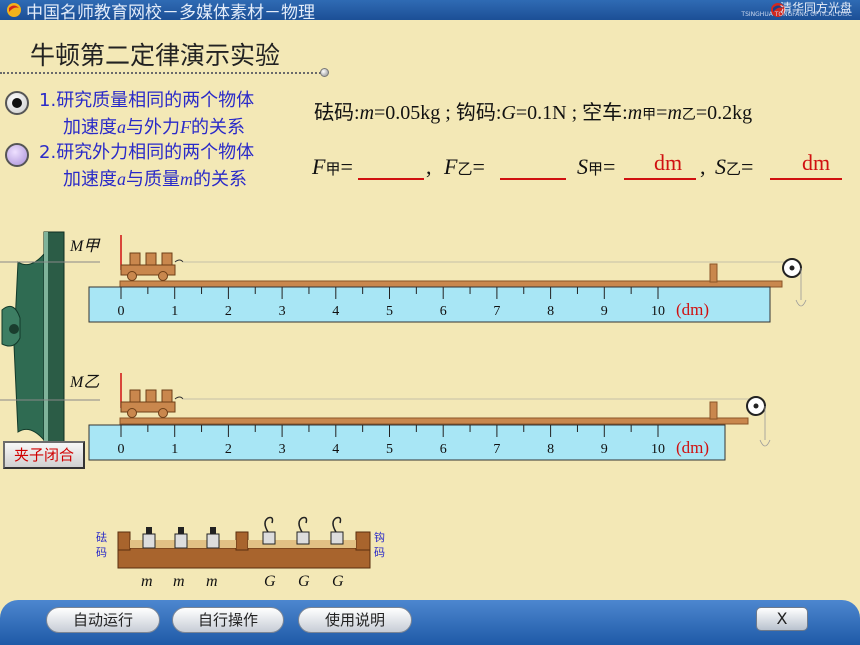 The height and width of the screenshot is (645, 860). Describe the element at coordinates (338, 581) in the screenshot. I see `hook-label-g-3: G` at that location.